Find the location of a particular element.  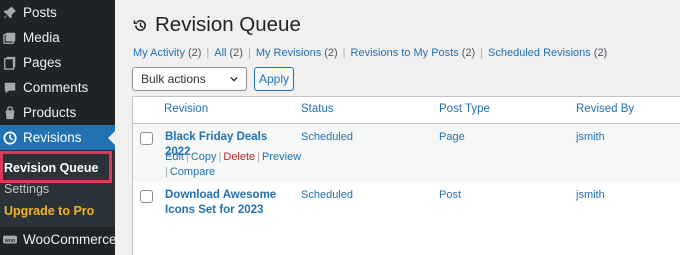

filter-my-activity: My Activity is located at coordinates (159, 53).